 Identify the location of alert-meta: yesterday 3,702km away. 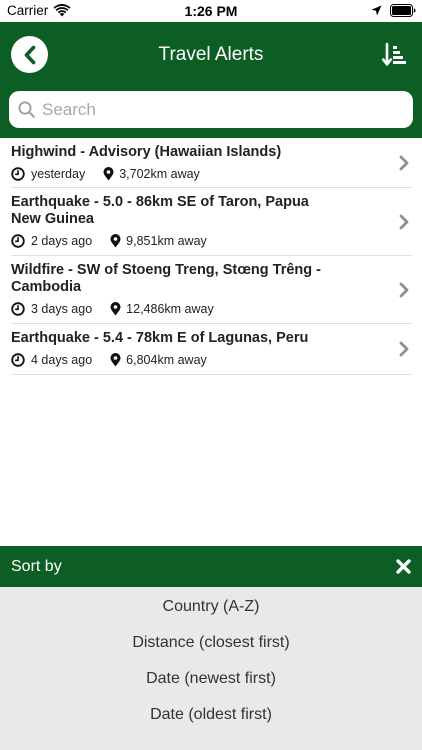
(211, 174).